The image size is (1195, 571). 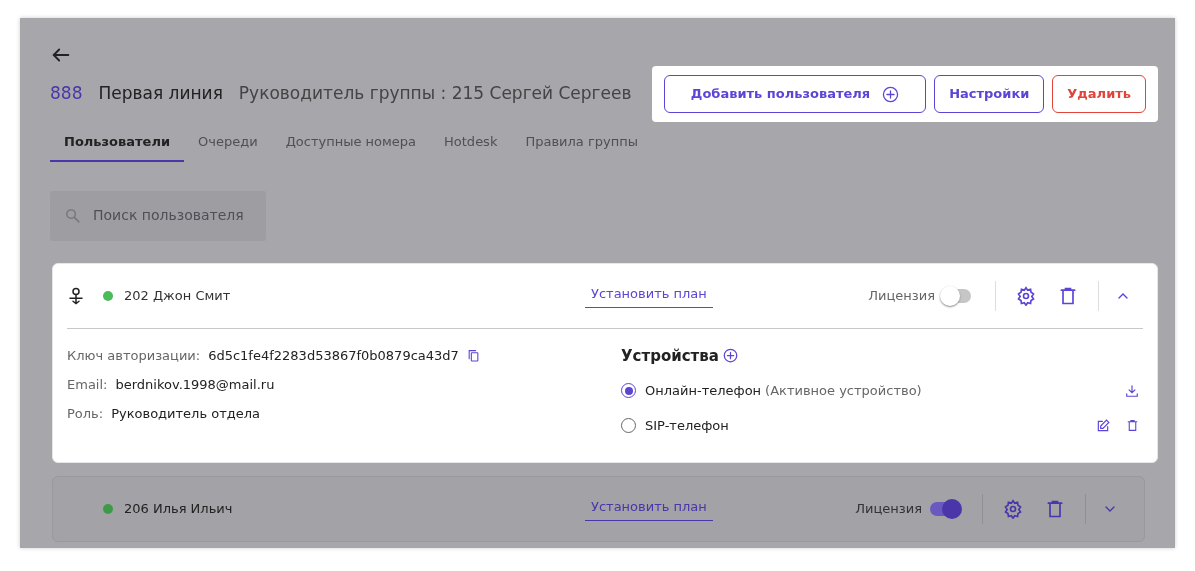 What do you see at coordinates (670, 356) in the screenshot?
I see `devices-title: Устройства` at bounding box center [670, 356].